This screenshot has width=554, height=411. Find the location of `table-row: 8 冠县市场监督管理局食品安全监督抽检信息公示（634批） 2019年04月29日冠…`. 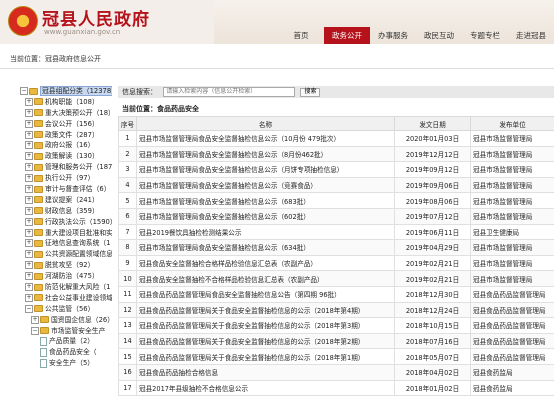

table-row: 8 冠县市场监督管理局食品安全监督抽检信息公示（634批） 2019年04月29日冠… is located at coordinates (336, 247).